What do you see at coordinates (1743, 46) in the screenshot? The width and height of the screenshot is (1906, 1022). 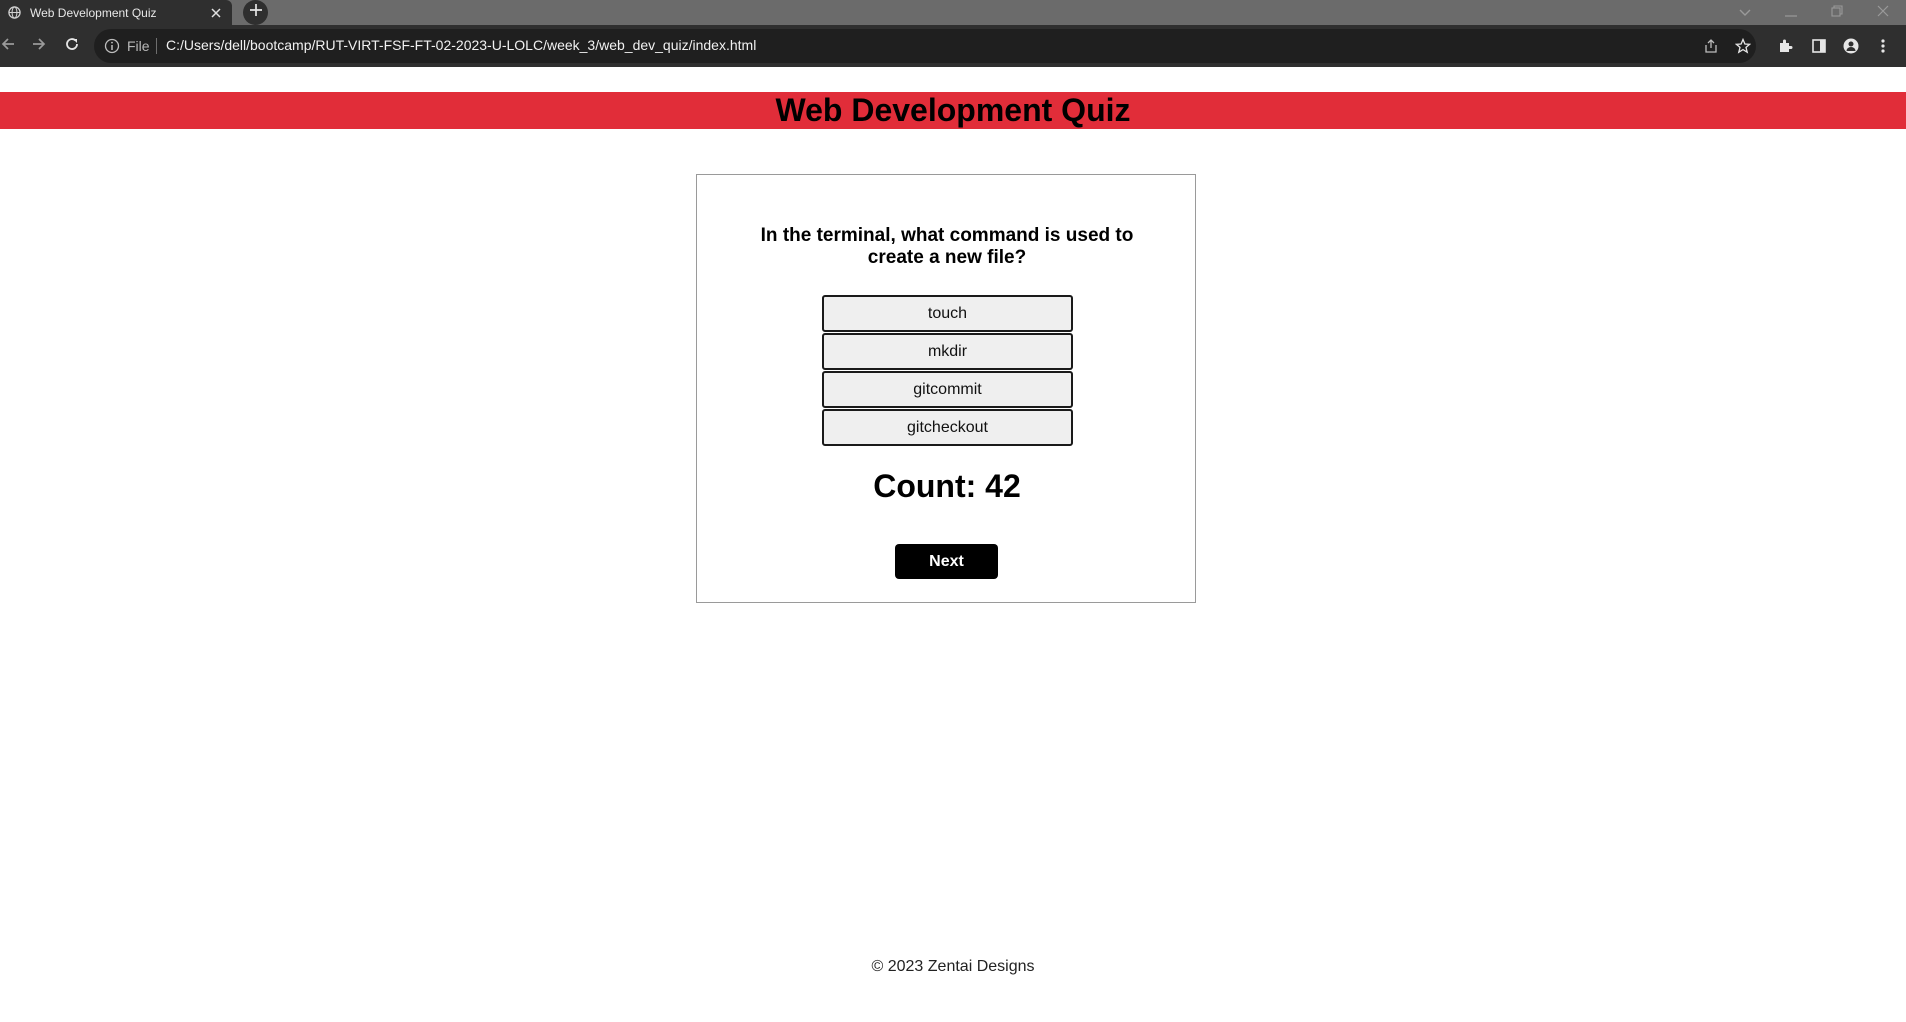 I see `star-icon` at bounding box center [1743, 46].